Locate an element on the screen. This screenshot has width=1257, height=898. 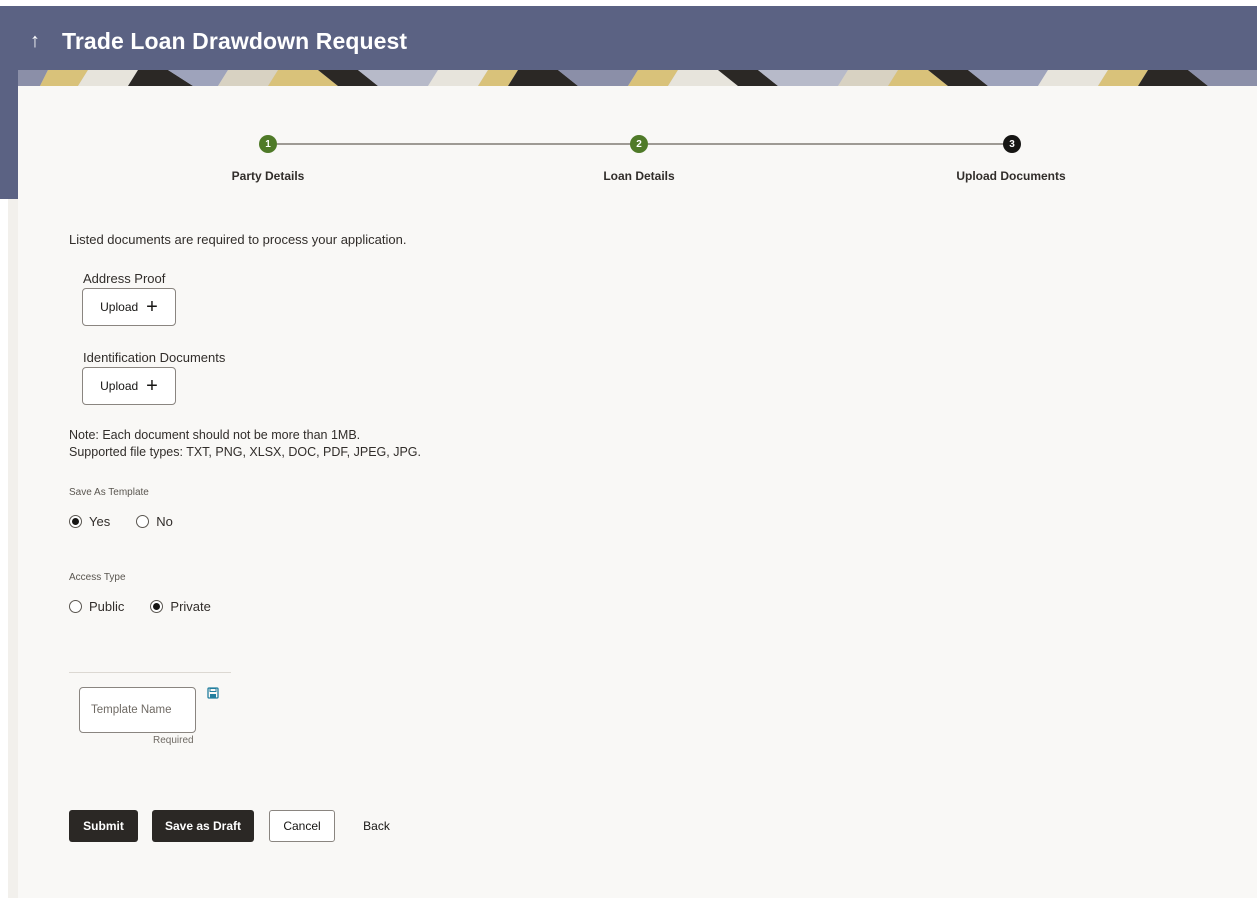
radio-label: No is located at coordinates (164, 521).